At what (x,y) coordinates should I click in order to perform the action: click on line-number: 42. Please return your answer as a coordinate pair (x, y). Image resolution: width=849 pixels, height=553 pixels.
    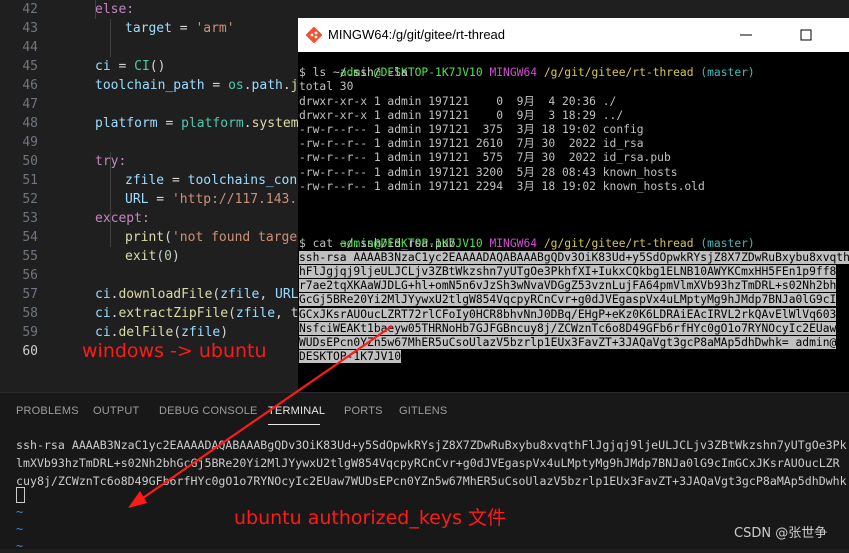
    Looking at the image, I should click on (30, 9).